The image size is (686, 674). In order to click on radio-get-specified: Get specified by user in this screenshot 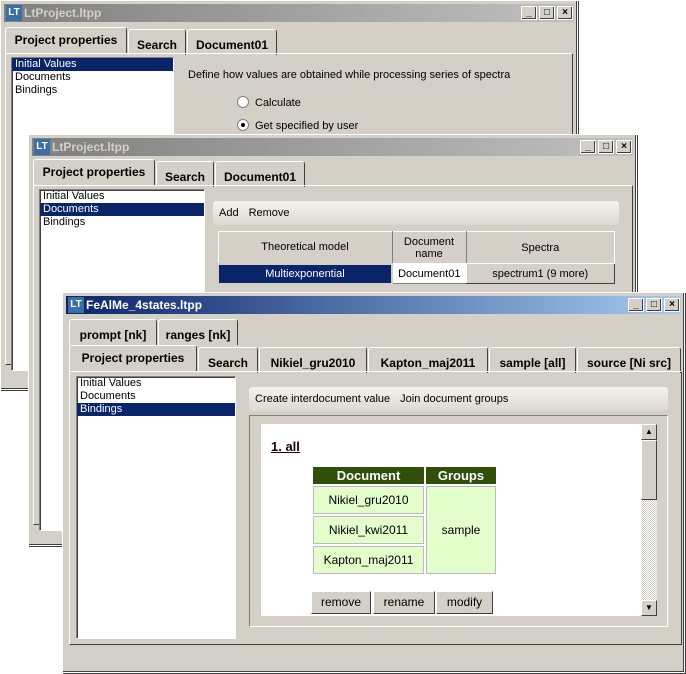, I will do `click(297, 125)`.